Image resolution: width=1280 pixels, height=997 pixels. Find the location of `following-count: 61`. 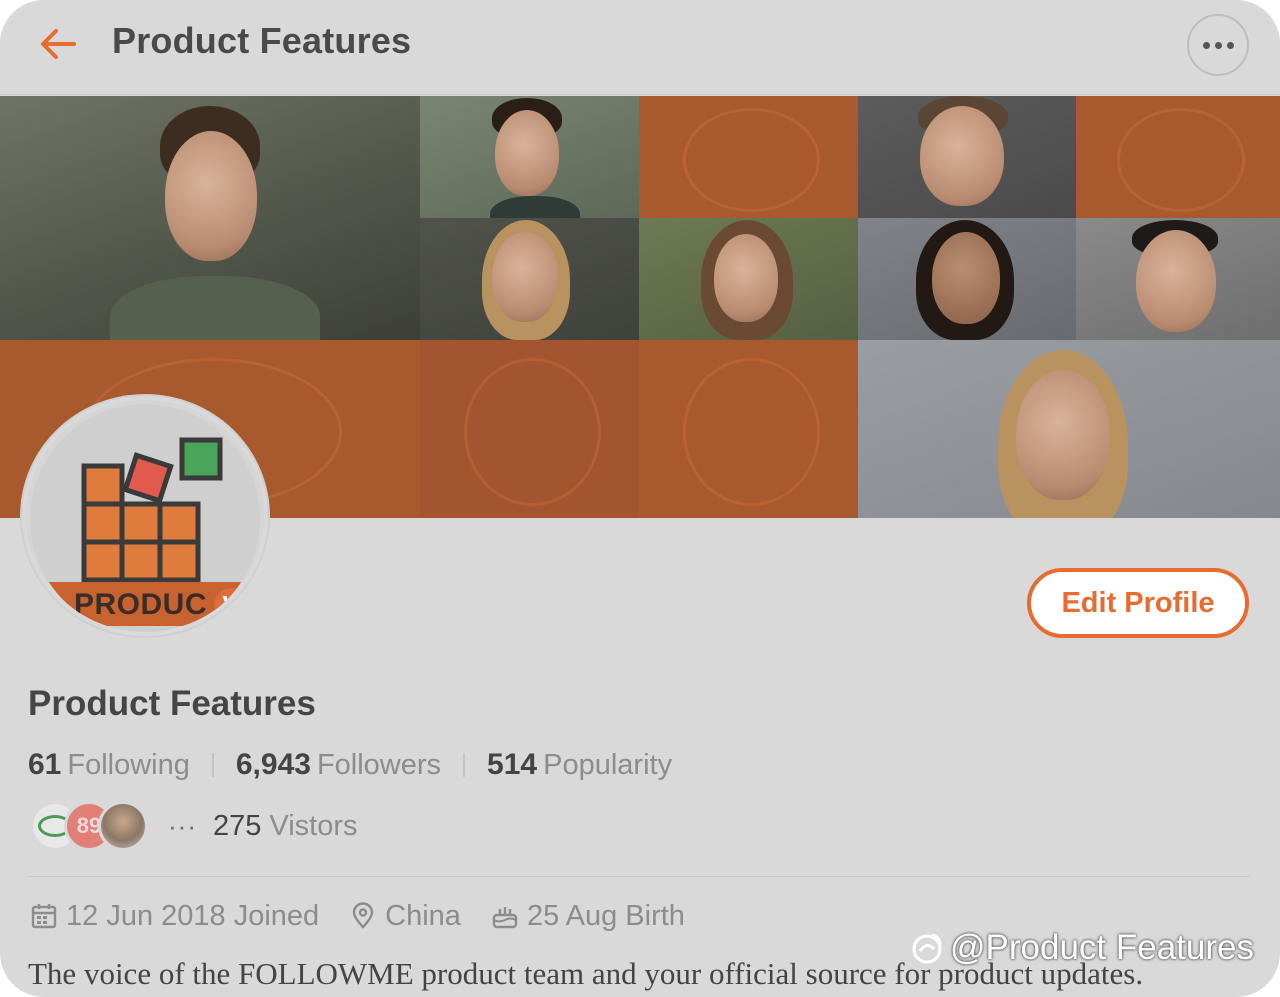

following-count: 61 is located at coordinates (45, 764).